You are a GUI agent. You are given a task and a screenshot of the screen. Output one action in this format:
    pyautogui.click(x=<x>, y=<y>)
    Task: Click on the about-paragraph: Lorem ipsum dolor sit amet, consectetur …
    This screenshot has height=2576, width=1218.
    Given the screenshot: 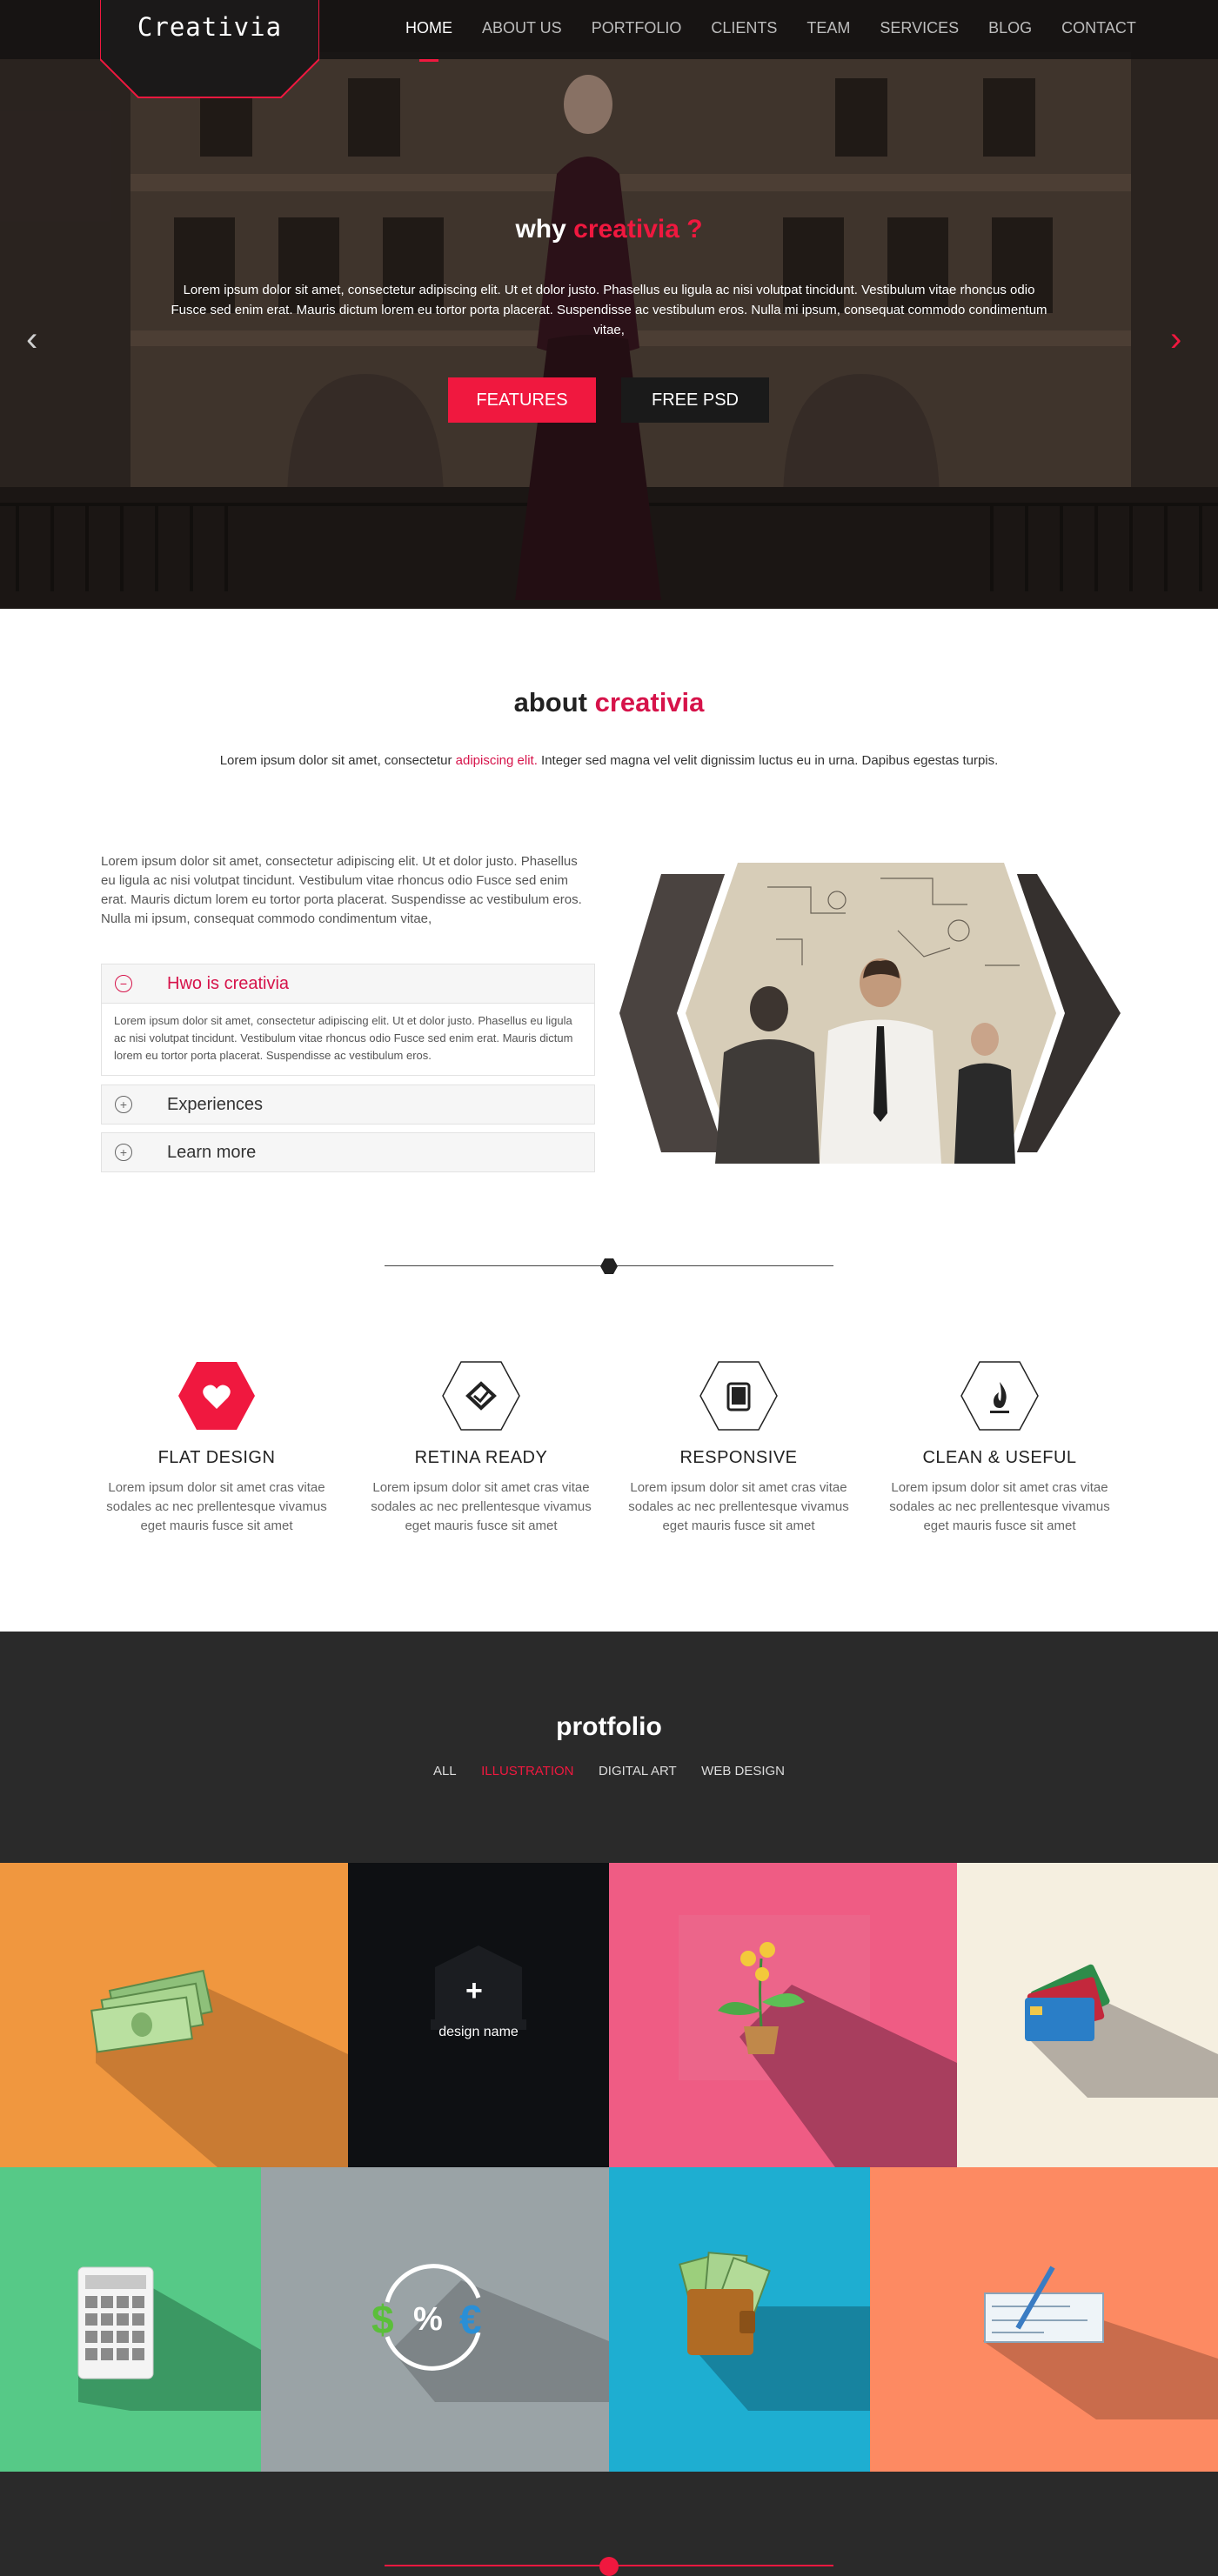 What is the action you would take?
    pyautogui.click(x=341, y=890)
    